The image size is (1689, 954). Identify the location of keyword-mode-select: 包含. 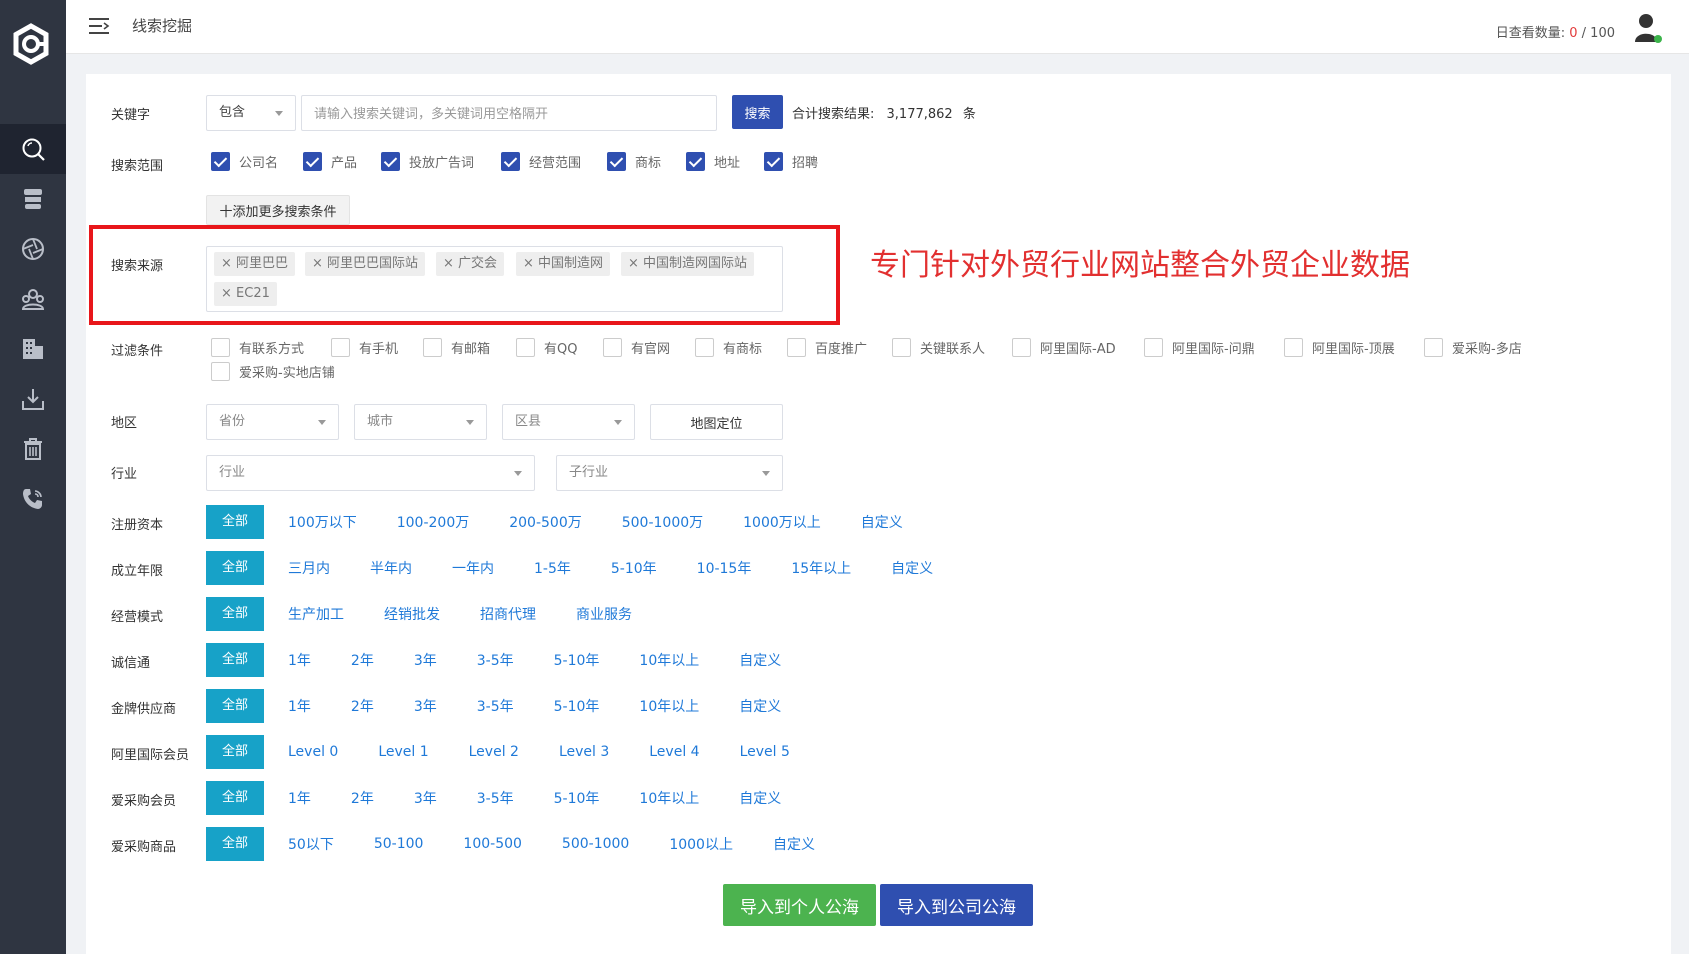
(251, 113).